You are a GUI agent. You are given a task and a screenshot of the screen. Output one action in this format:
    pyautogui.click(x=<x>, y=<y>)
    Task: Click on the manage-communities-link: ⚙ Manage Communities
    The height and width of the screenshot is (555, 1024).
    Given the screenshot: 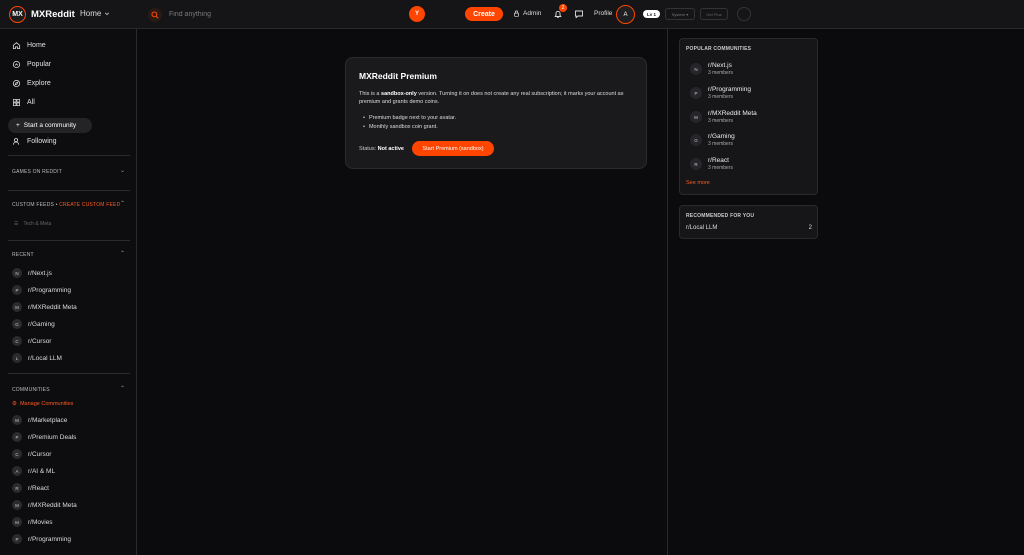 What is the action you would take?
    pyautogui.click(x=42, y=404)
    